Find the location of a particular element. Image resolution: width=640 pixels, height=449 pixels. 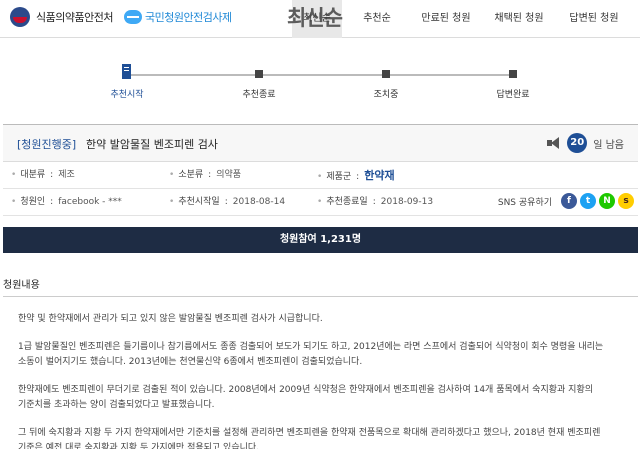

kakaostory-icon: s is located at coordinates (626, 201).